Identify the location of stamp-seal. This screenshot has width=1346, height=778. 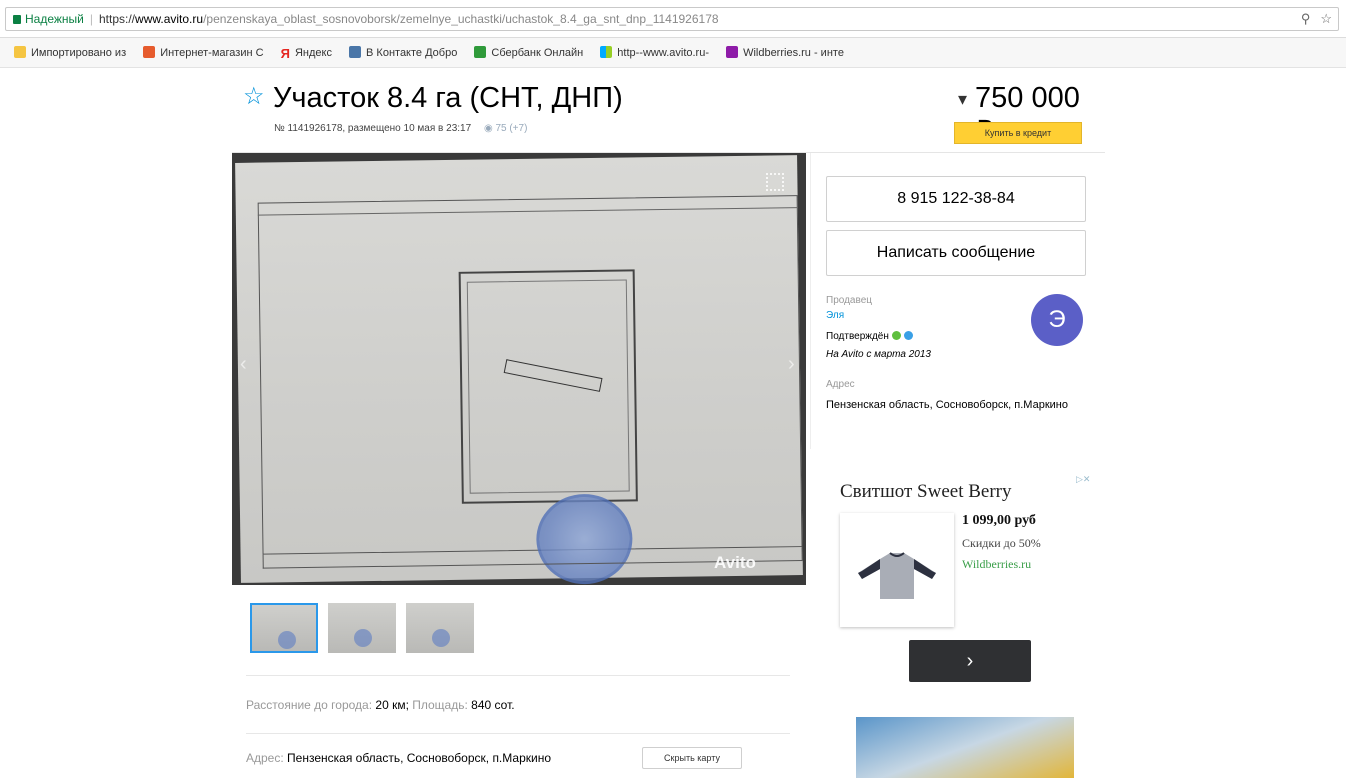
(584, 539).